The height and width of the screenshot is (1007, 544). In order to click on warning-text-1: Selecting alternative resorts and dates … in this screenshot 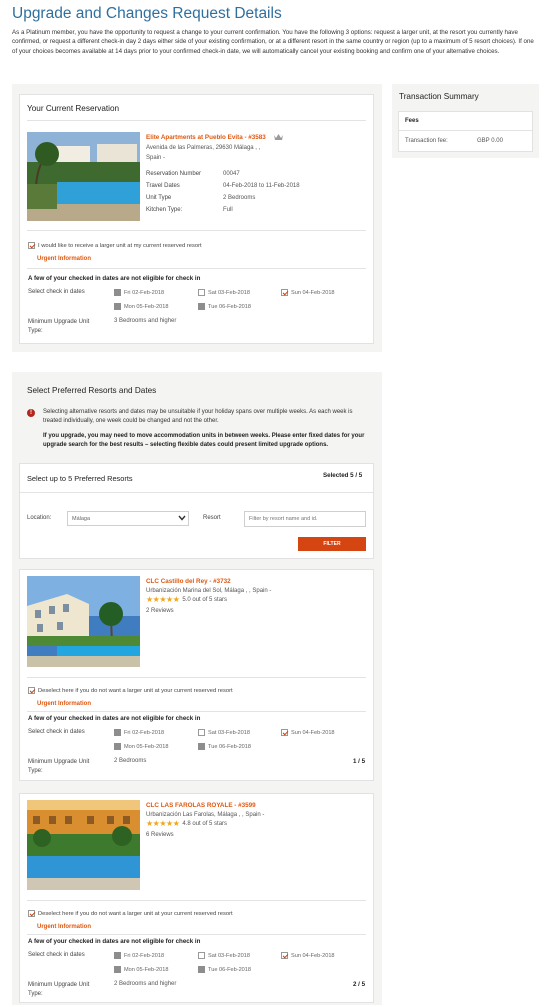, I will do `click(198, 417)`.